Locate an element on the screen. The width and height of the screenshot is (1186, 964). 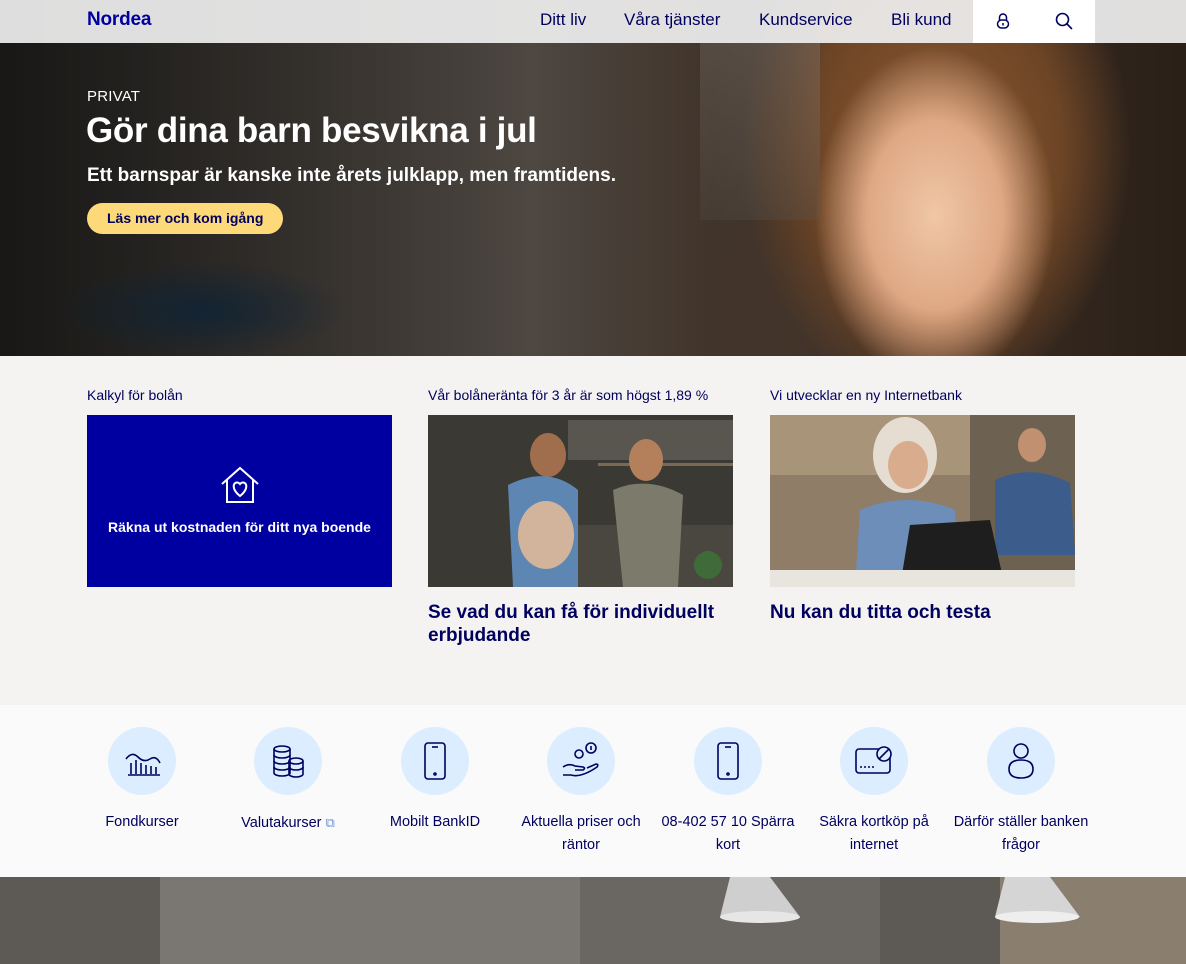
card-label-kalkyl: Kalkyl för bolån is located at coordinates (135, 395).